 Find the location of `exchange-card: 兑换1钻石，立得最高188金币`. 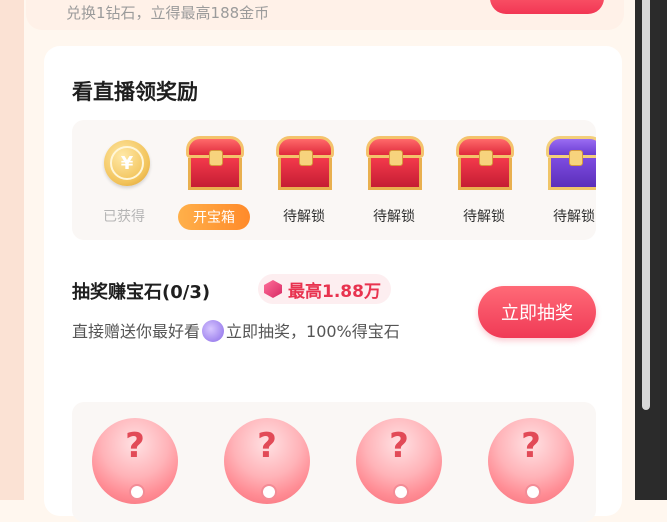

exchange-card: 兑换1钻石，立得最高188金币 is located at coordinates (325, 15).